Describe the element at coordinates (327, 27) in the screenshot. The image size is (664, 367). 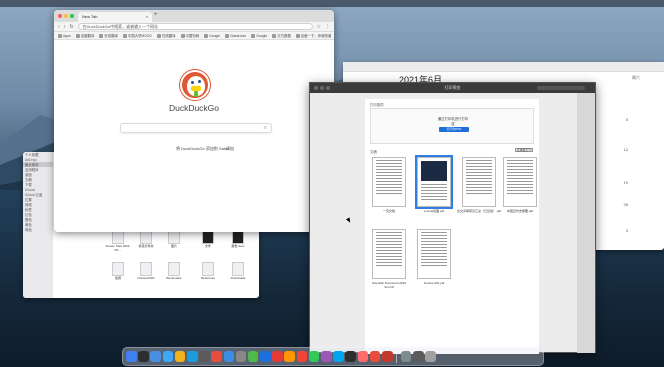
I see `menu-dots-icon: ⋮` at that location.